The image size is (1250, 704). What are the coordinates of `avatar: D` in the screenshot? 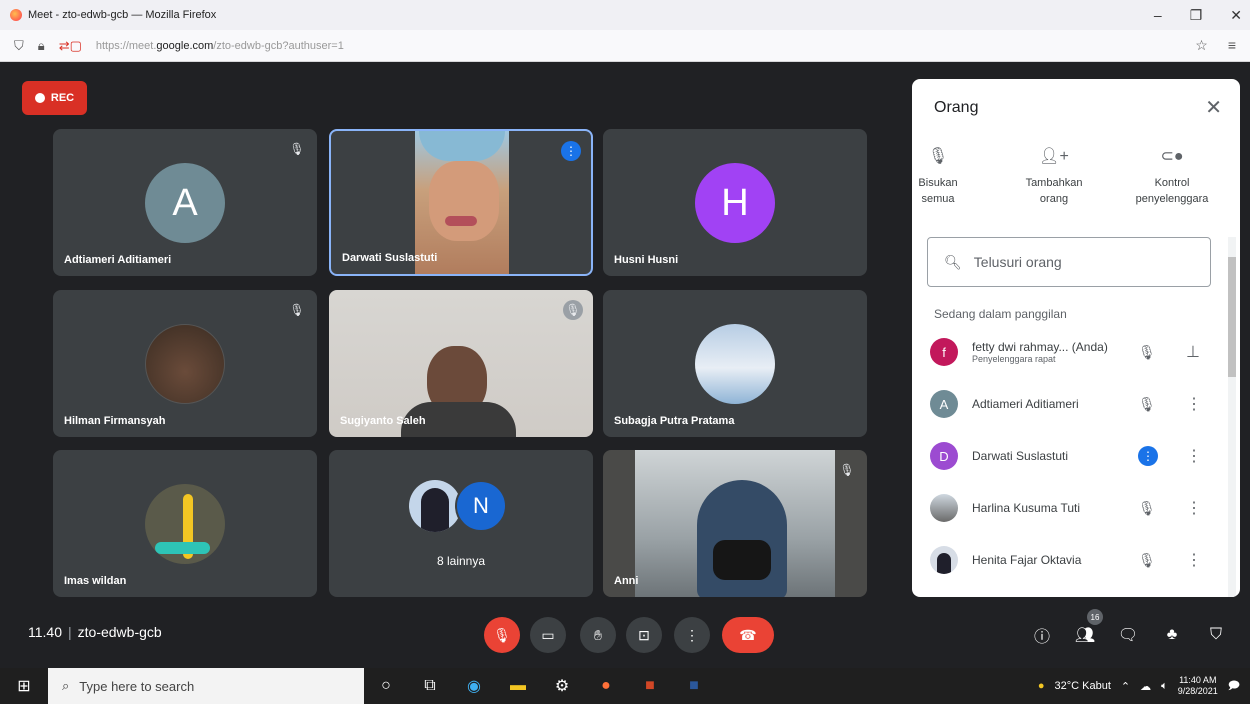 It's located at (944, 456).